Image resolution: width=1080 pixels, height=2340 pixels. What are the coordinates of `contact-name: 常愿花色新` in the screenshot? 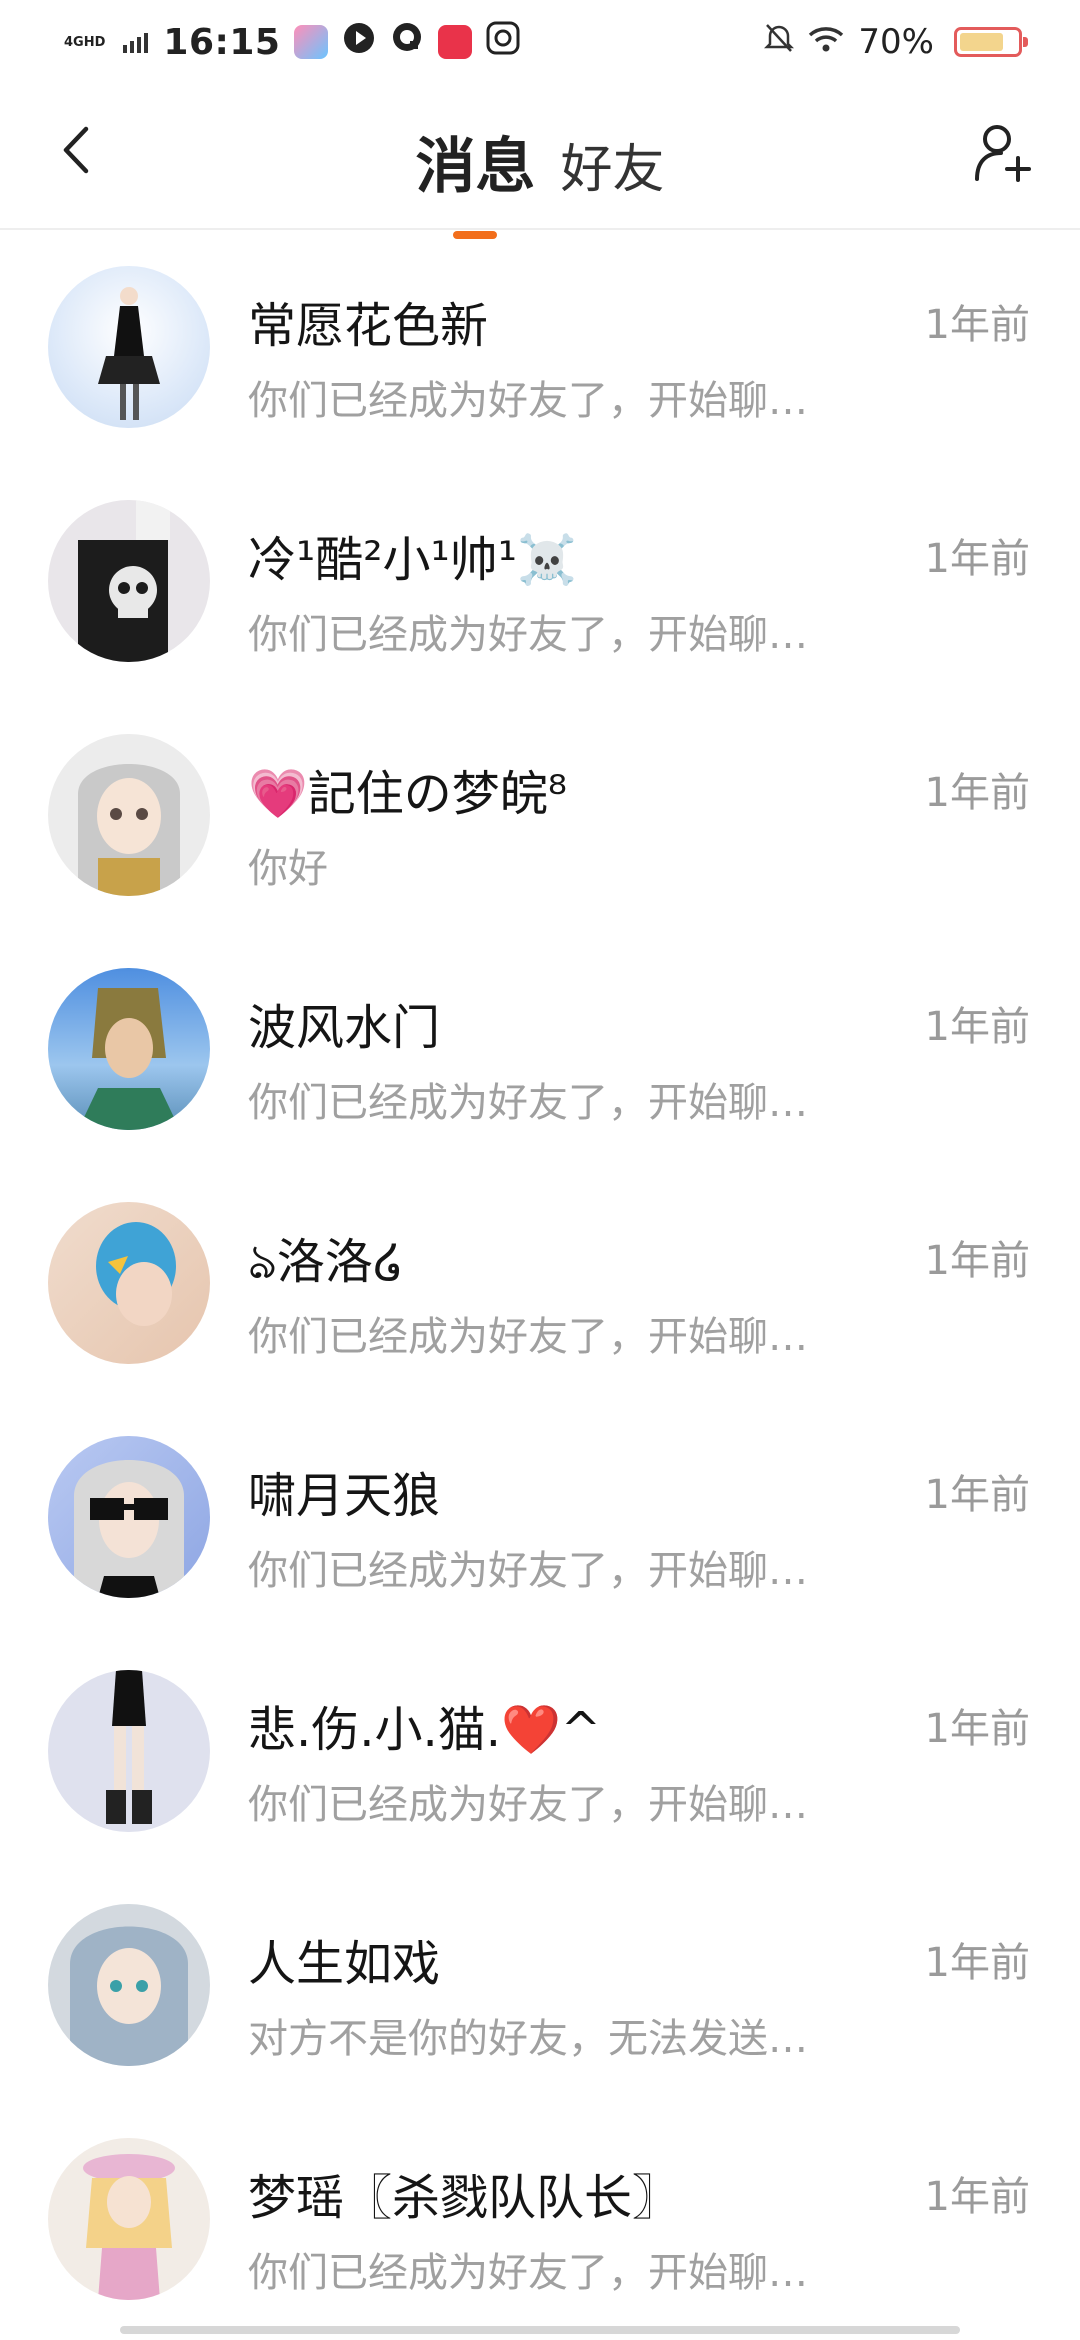 It's located at (368, 326).